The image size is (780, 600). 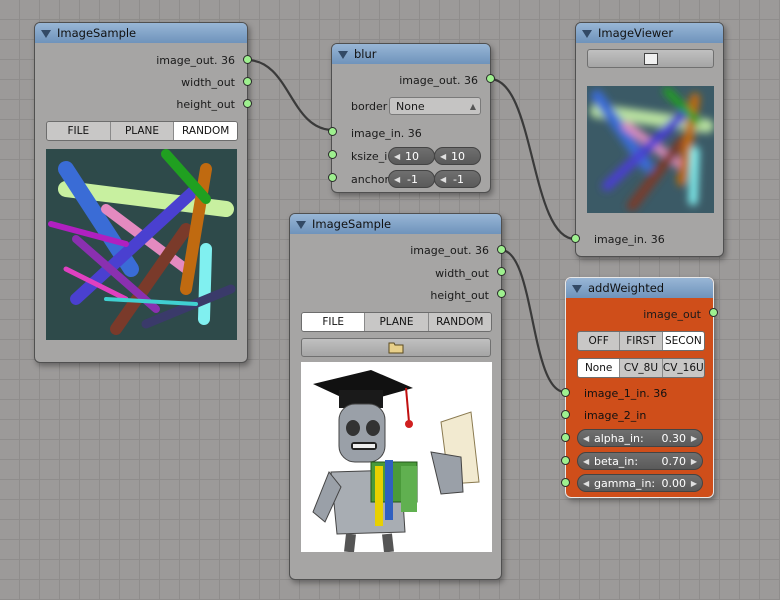 I want to click on folder-icon, so click(x=396, y=348).